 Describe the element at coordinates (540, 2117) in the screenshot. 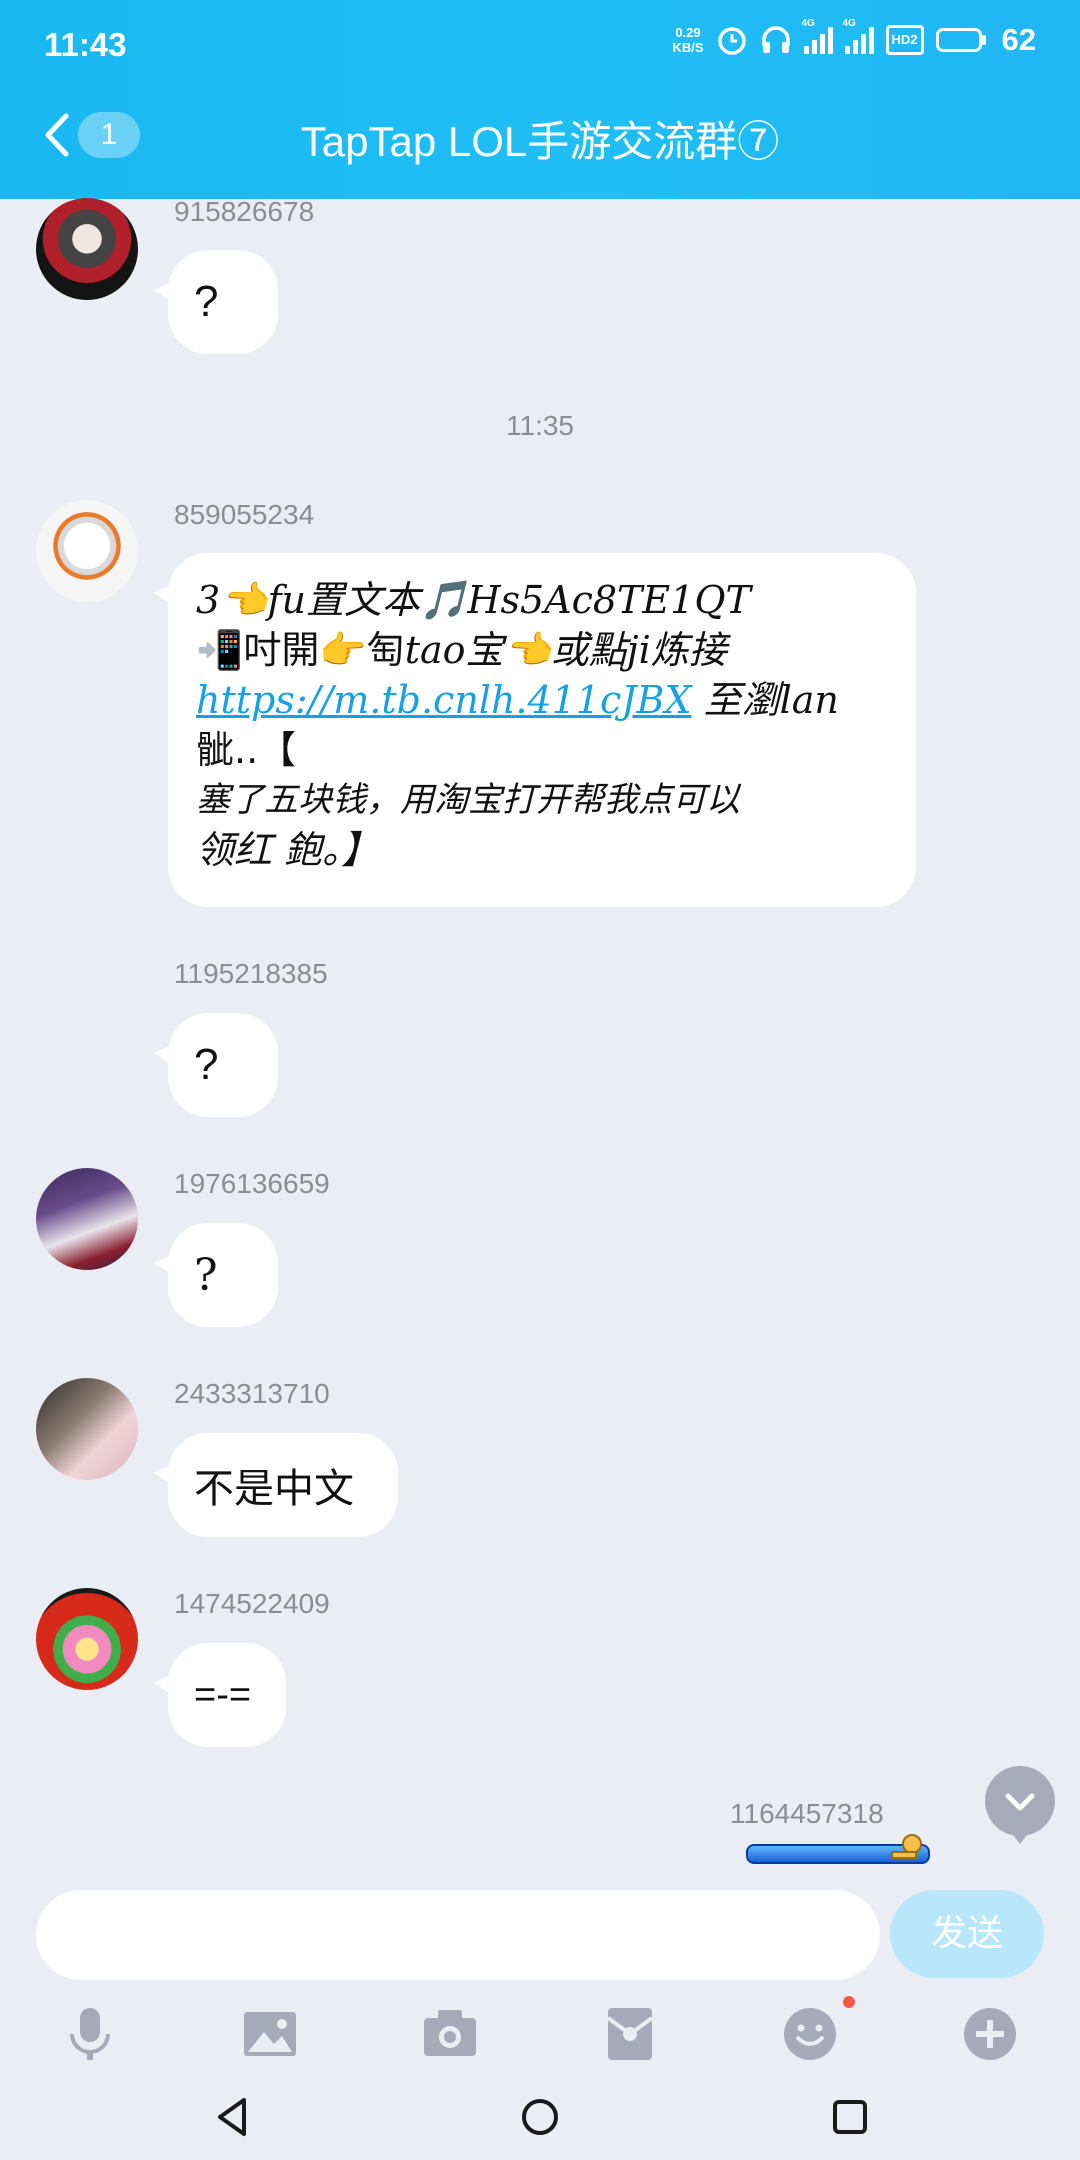

I see `nav-home-icon` at that location.